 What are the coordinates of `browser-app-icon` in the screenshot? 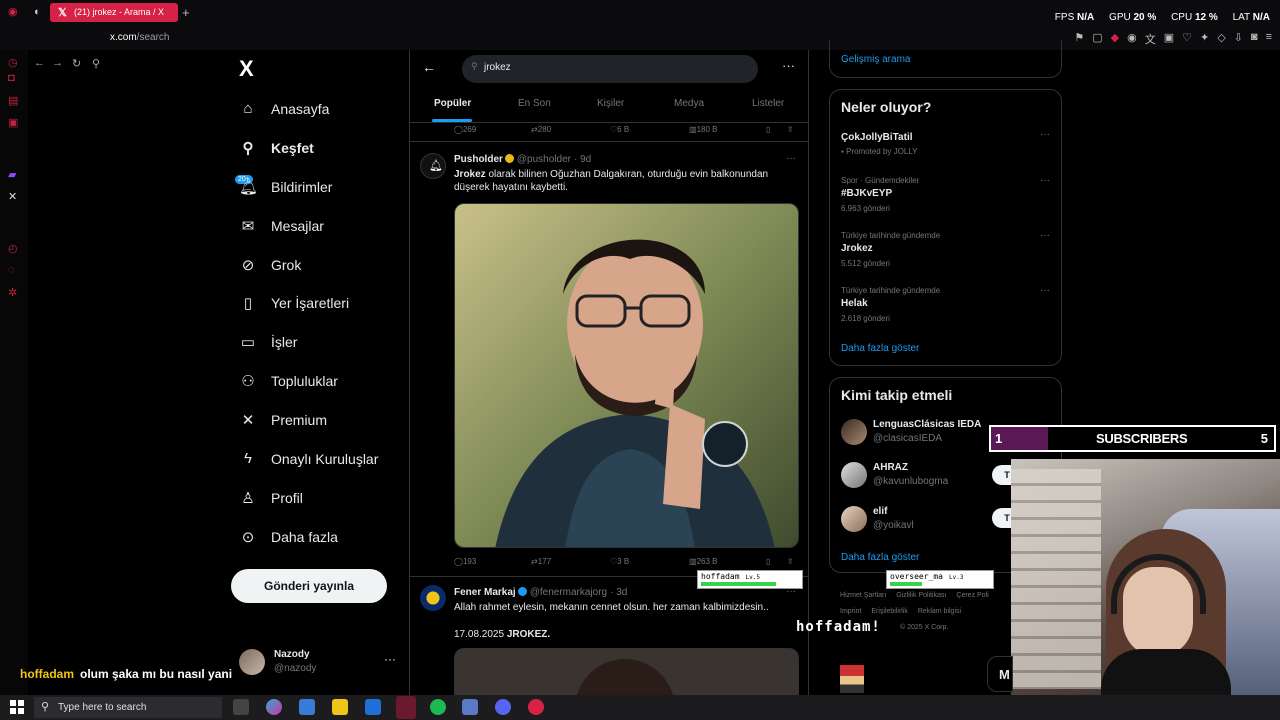 It's located at (406, 707).